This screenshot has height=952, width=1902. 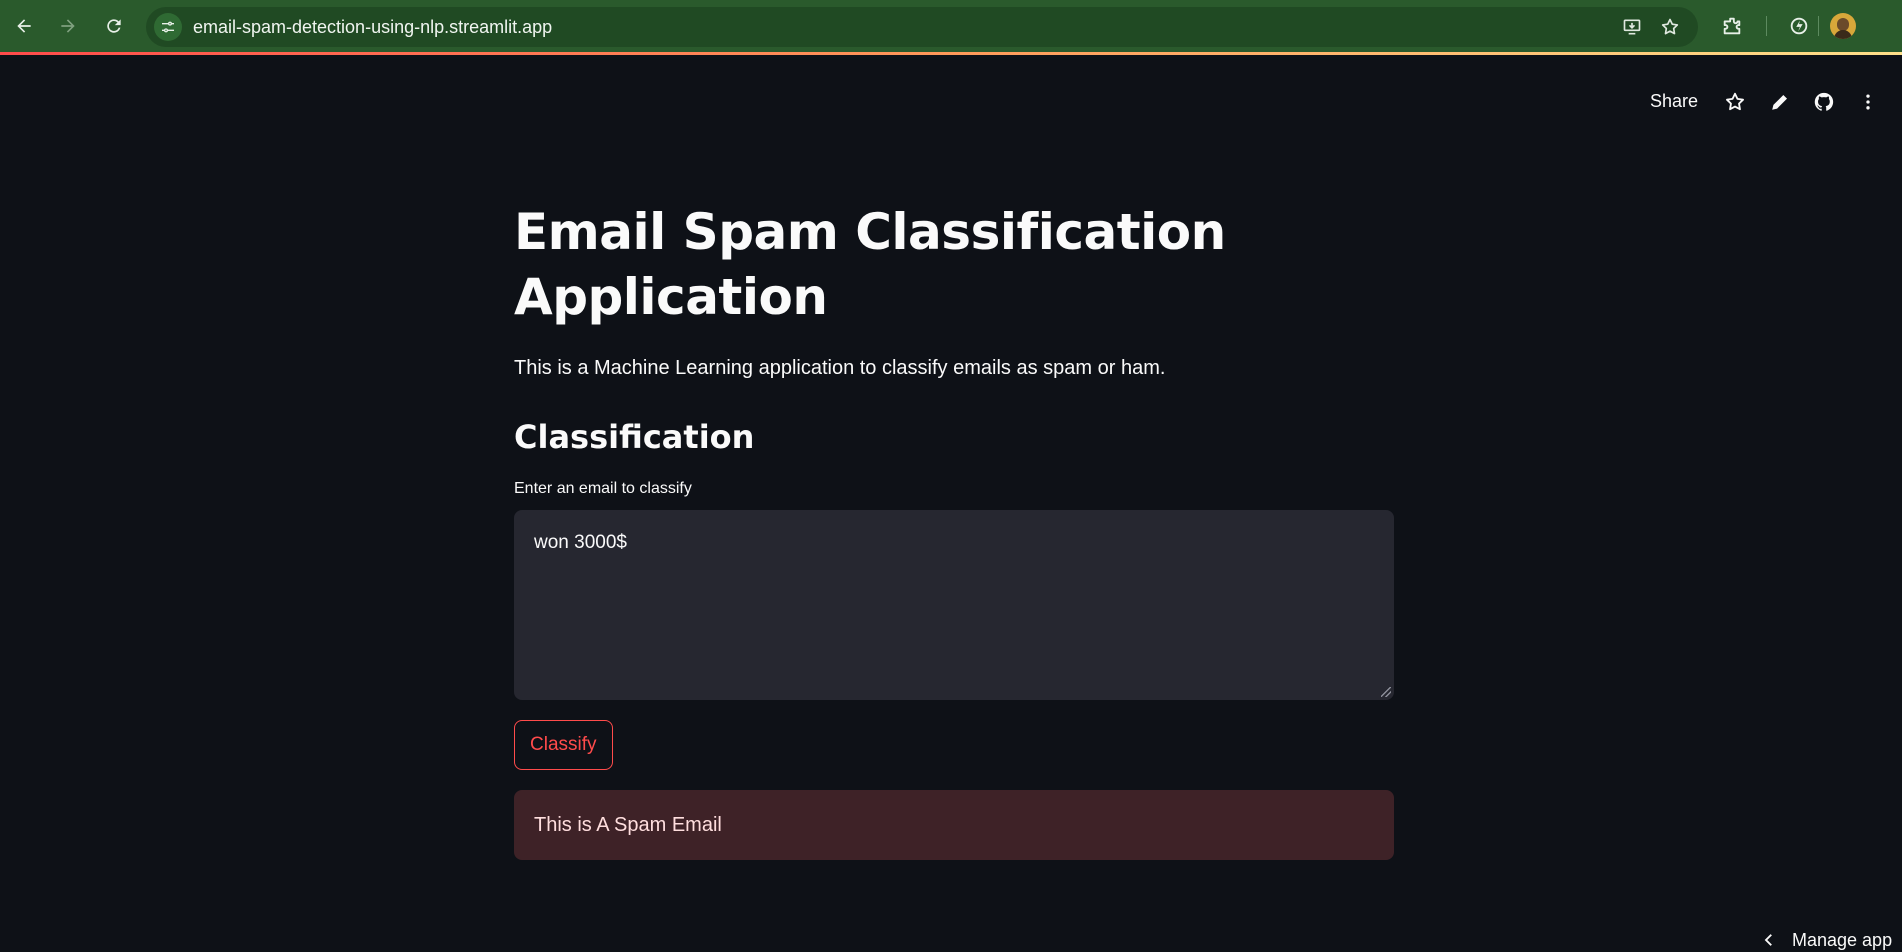 I want to click on email-textarea: won 3000$, so click(x=954, y=605).